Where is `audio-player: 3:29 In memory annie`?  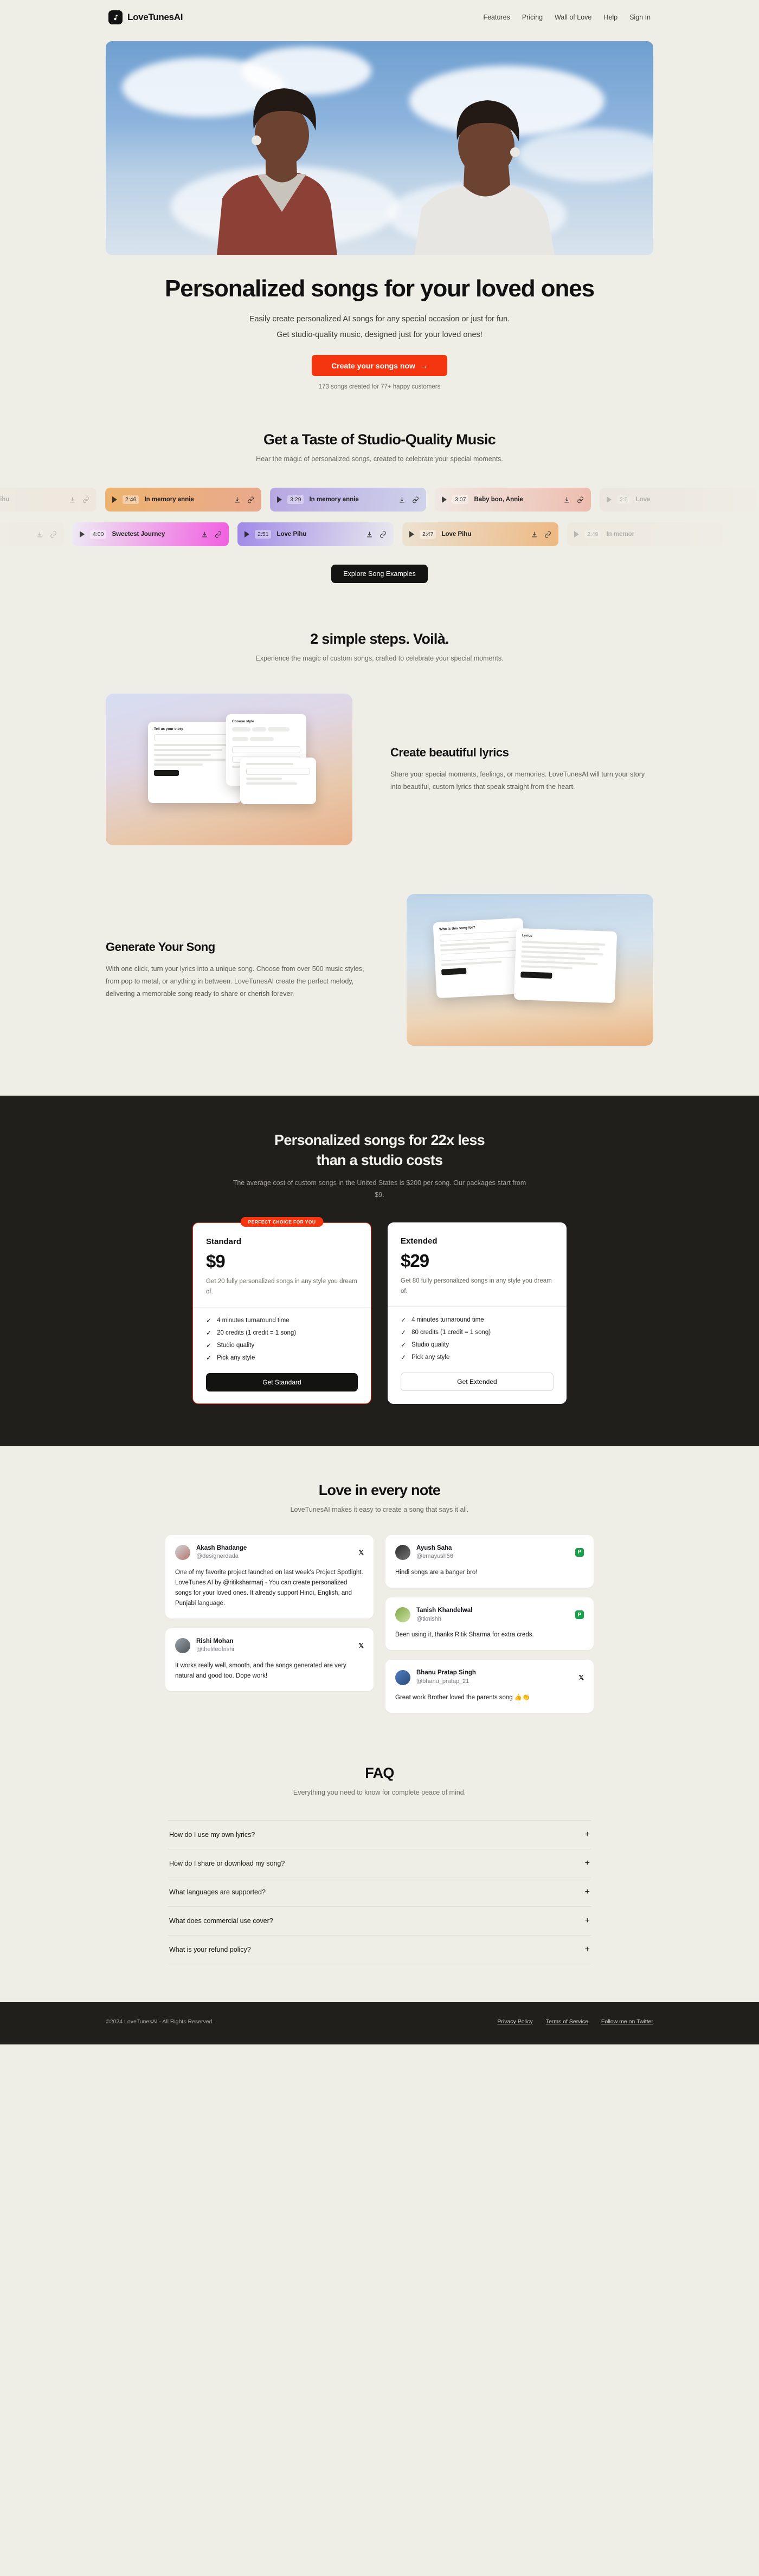
audio-player: 3:29 In memory annie is located at coordinates (348, 500).